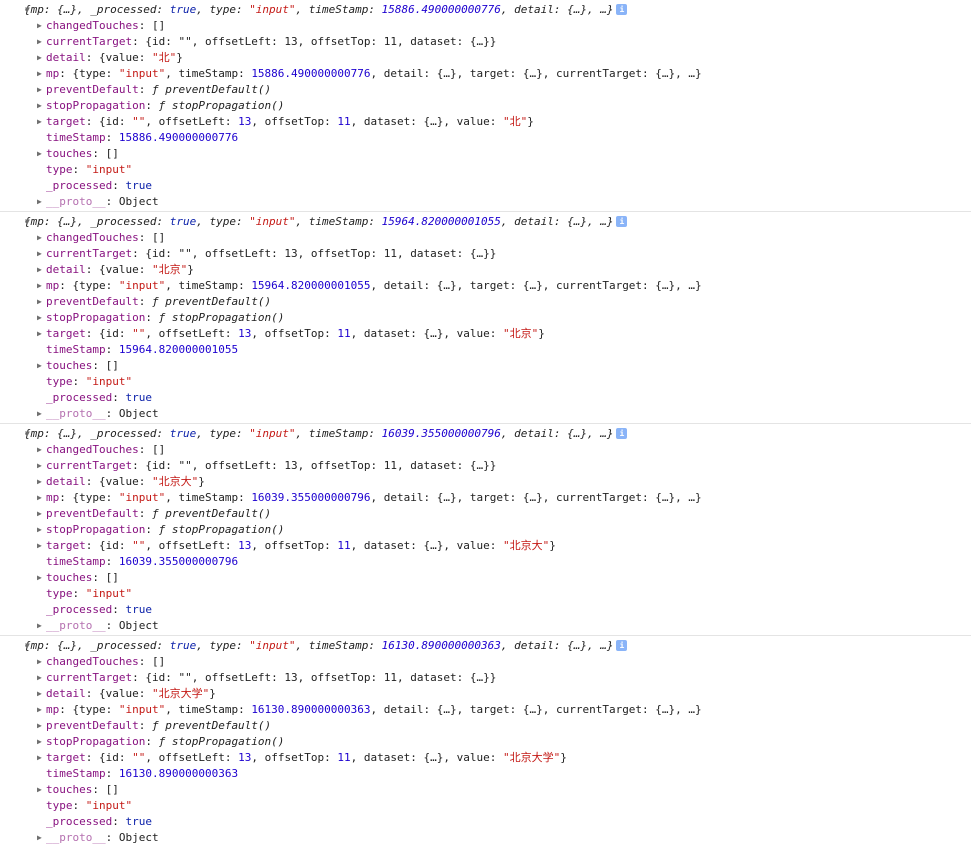 This screenshot has height=854, width=971. What do you see at coordinates (142, 137) in the screenshot?
I see `prop-timeStamp: timeStamp: 15886.490000000776` at bounding box center [142, 137].